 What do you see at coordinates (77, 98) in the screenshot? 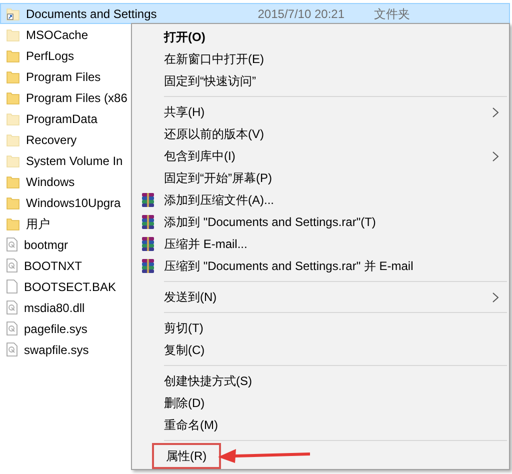
I see `file-name: Program Files (x86` at bounding box center [77, 98].